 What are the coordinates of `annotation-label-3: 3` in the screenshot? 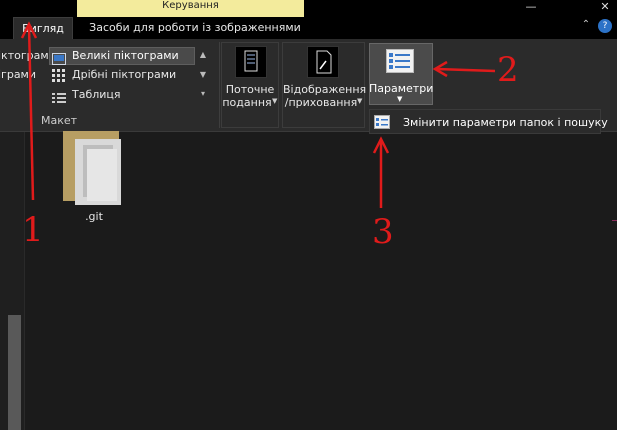 It's located at (383, 232).